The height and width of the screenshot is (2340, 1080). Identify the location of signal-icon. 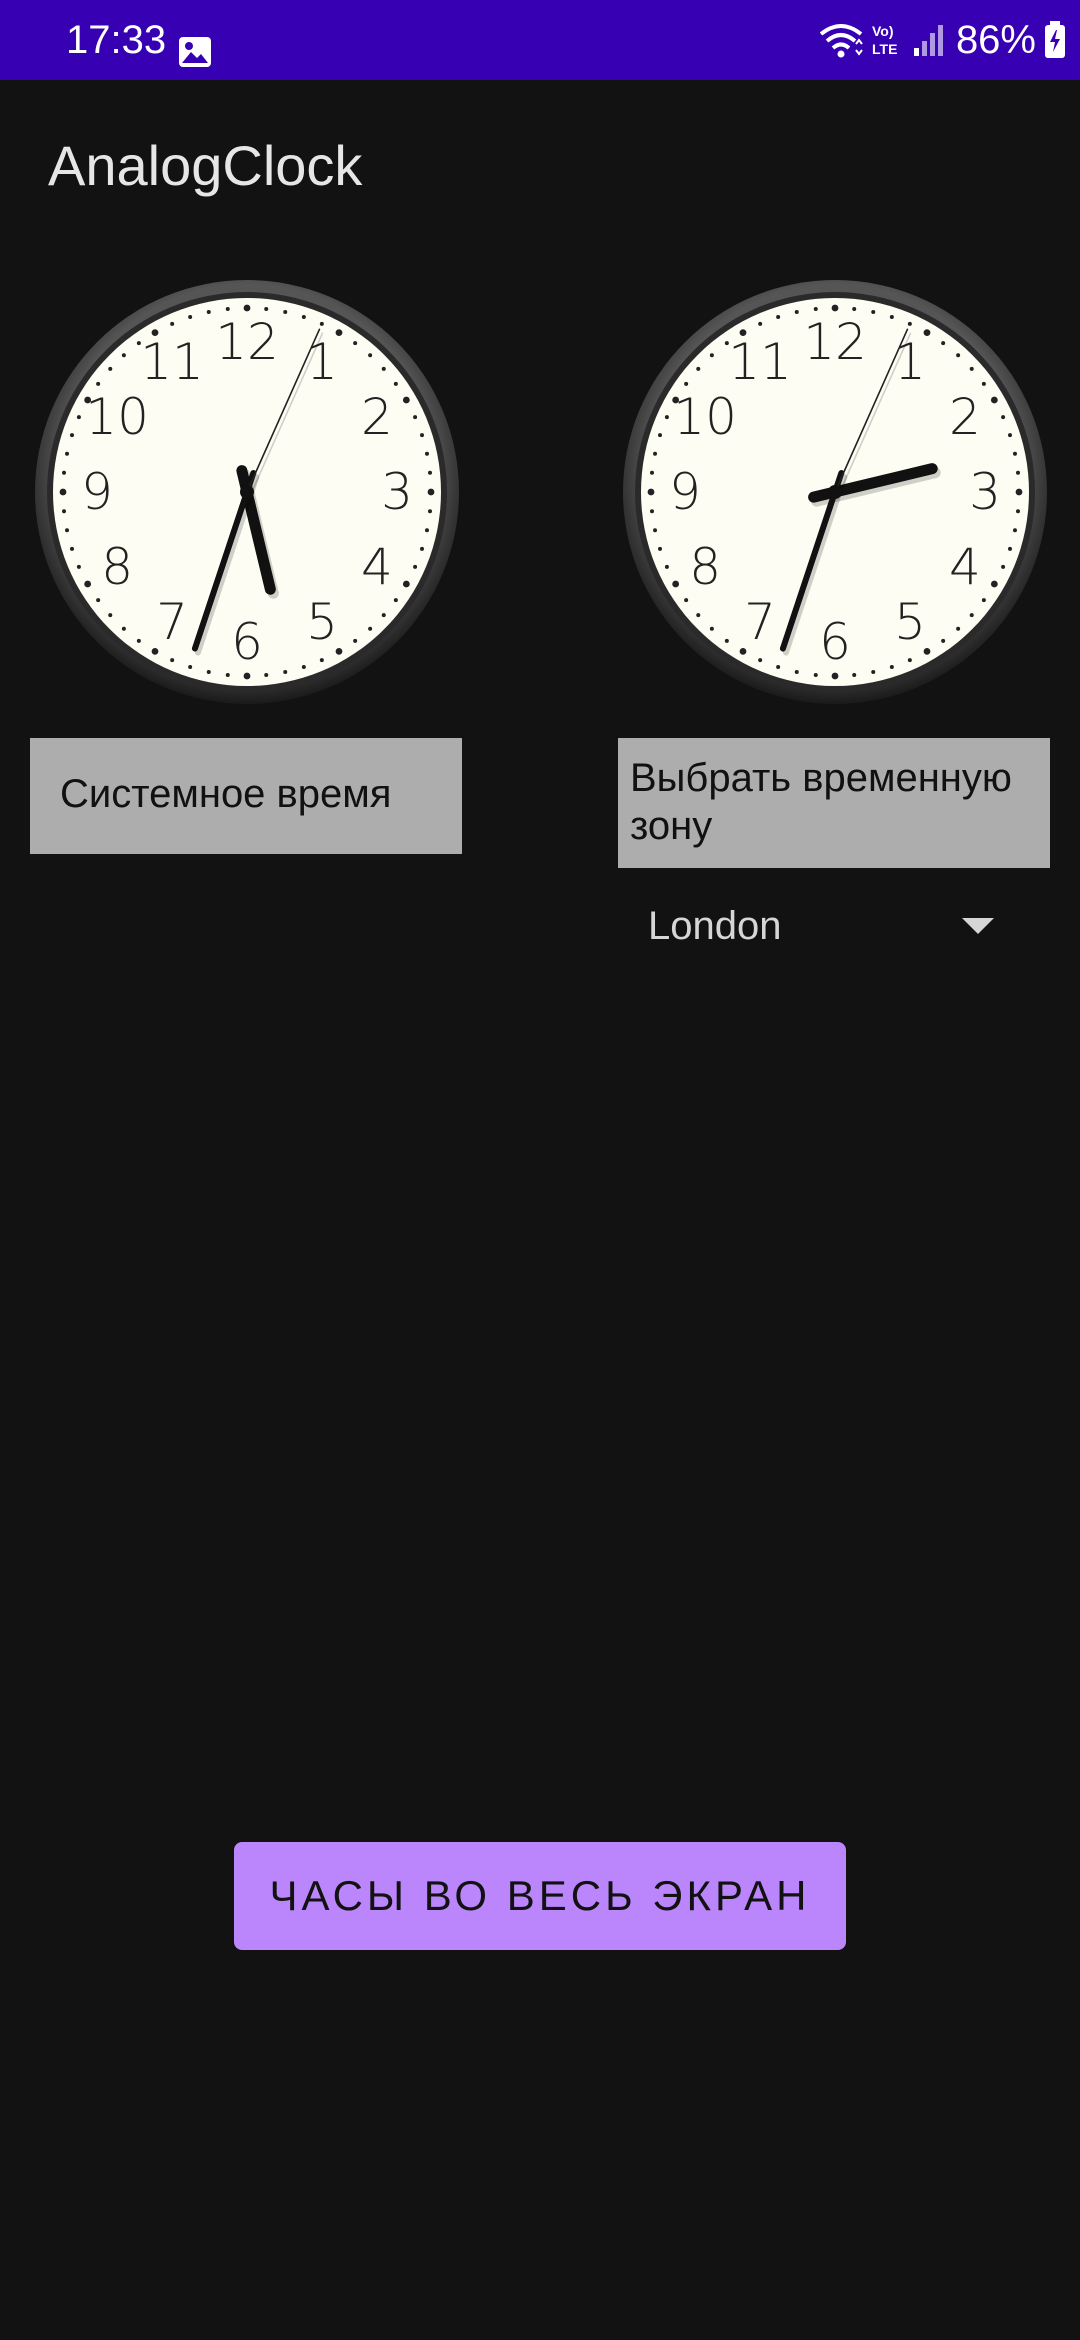
(928, 40).